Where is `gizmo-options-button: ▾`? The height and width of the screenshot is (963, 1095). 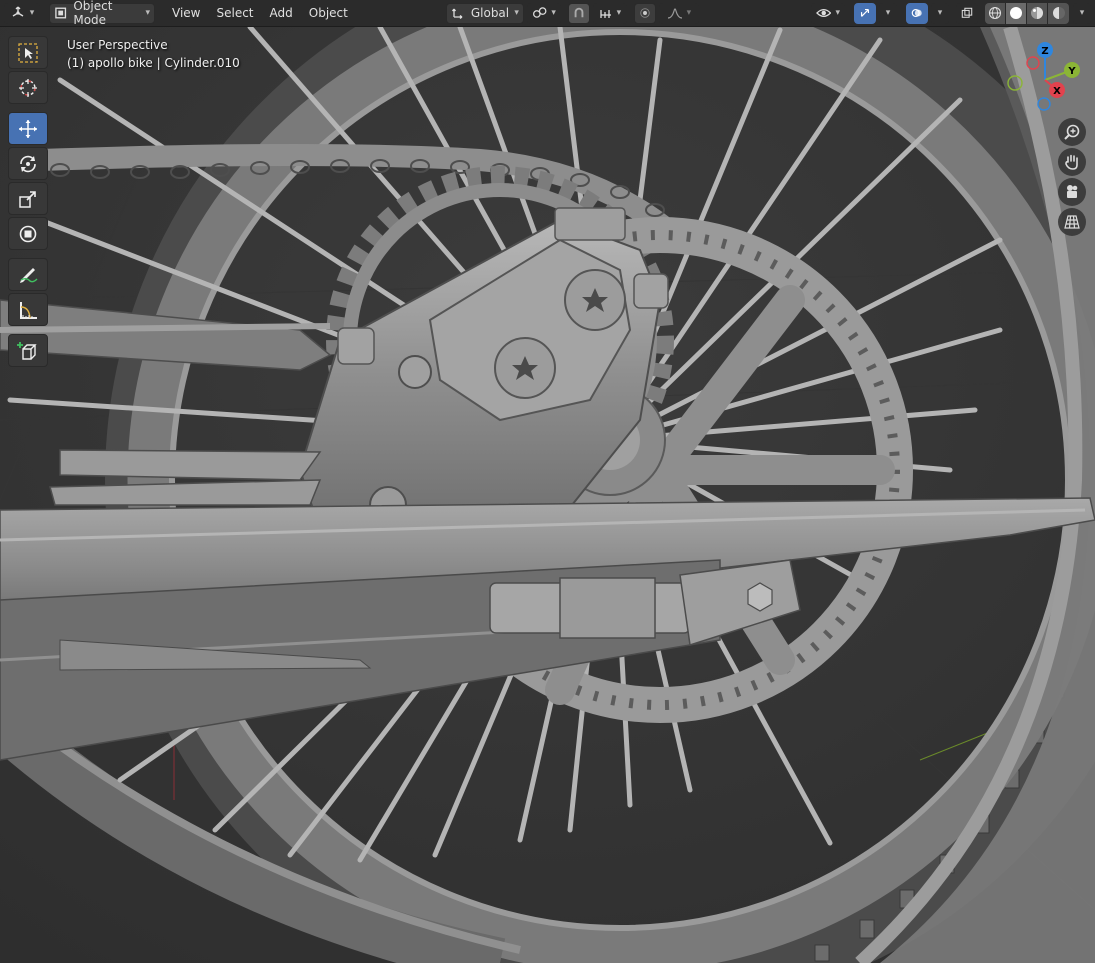 gizmo-options-button: ▾ is located at coordinates (888, 13).